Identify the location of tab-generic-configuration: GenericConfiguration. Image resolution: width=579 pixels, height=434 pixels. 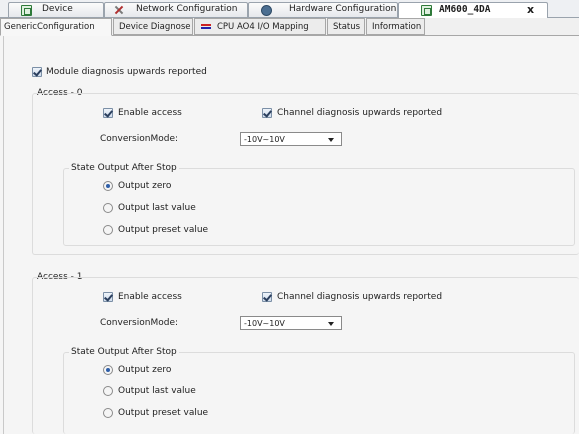
(56, 27).